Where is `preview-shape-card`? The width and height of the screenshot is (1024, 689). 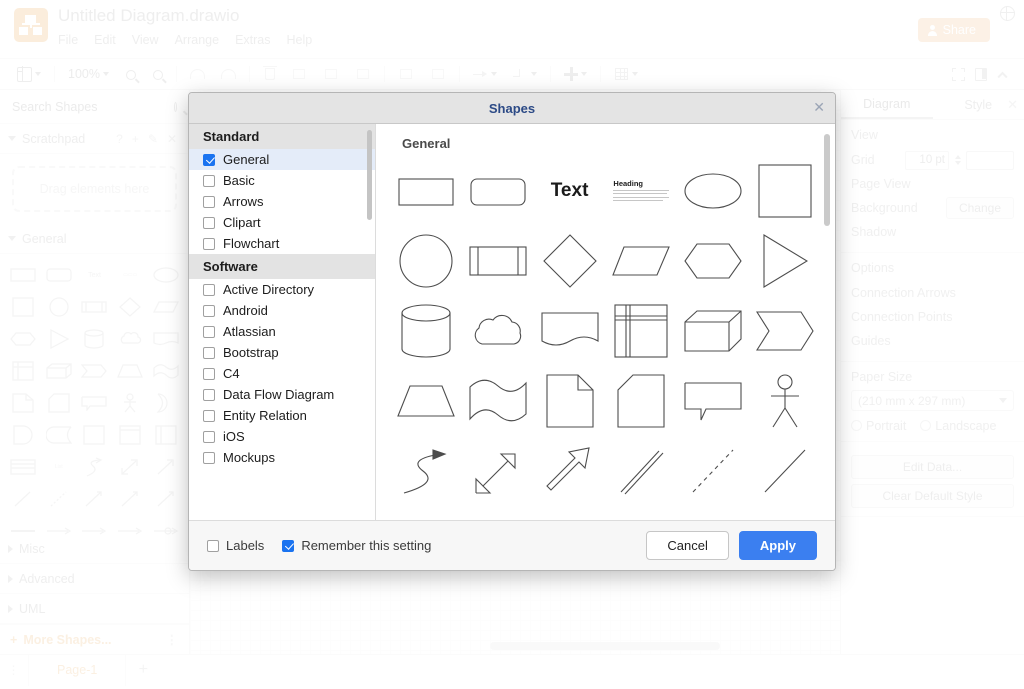 preview-shape-card is located at coordinates (642, 401).